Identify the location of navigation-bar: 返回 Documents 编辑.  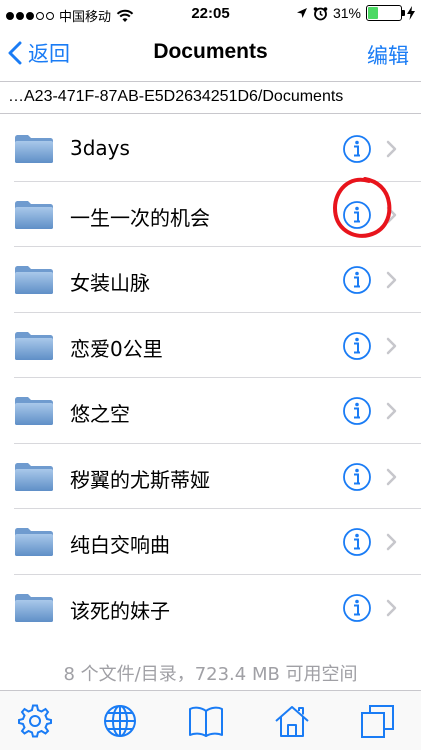
(210, 55).